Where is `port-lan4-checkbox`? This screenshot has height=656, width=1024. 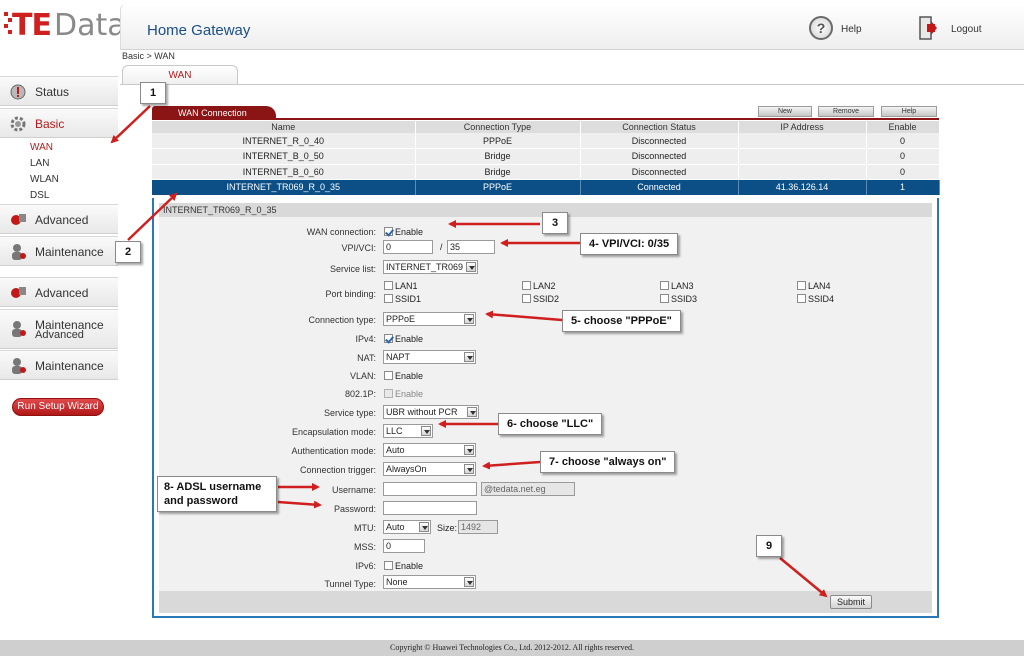 port-lan4-checkbox is located at coordinates (801, 286).